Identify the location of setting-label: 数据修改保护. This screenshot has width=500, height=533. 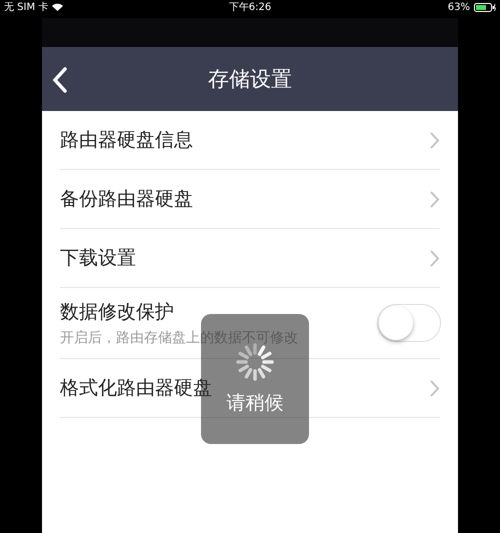
(117, 312).